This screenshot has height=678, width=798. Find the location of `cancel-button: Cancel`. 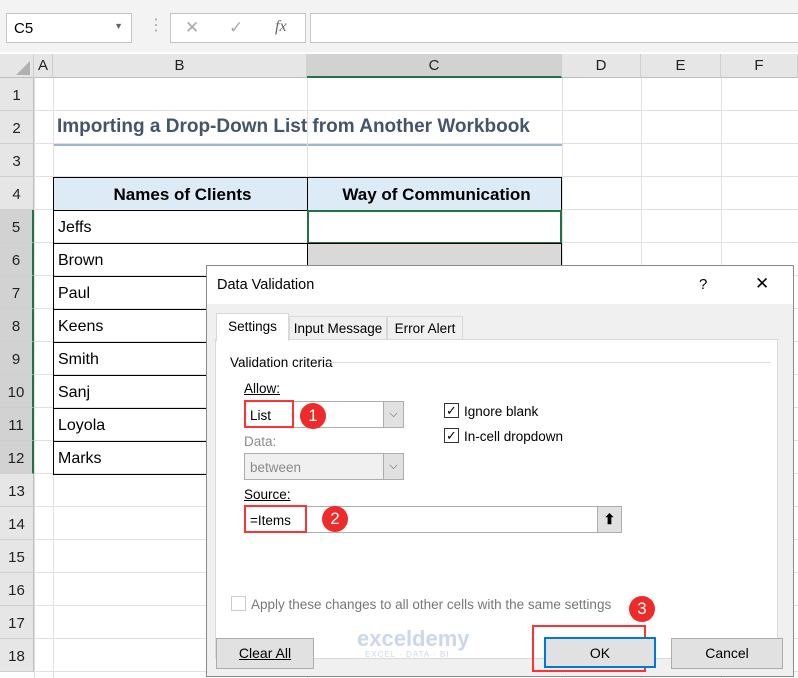

cancel-button: Cancel is located at coordinates (727, 653).